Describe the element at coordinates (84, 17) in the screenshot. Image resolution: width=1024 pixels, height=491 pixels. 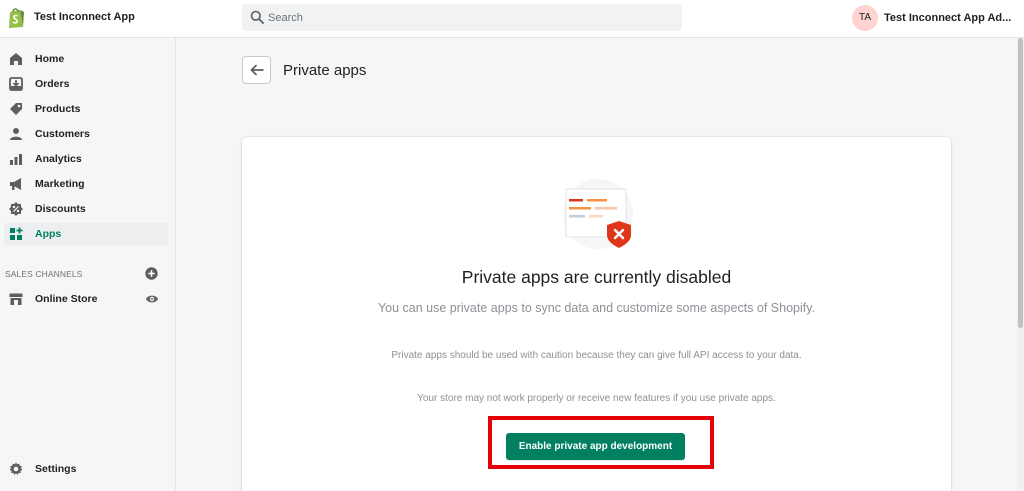
I see `store-name: Test Inconnect App` at that location.